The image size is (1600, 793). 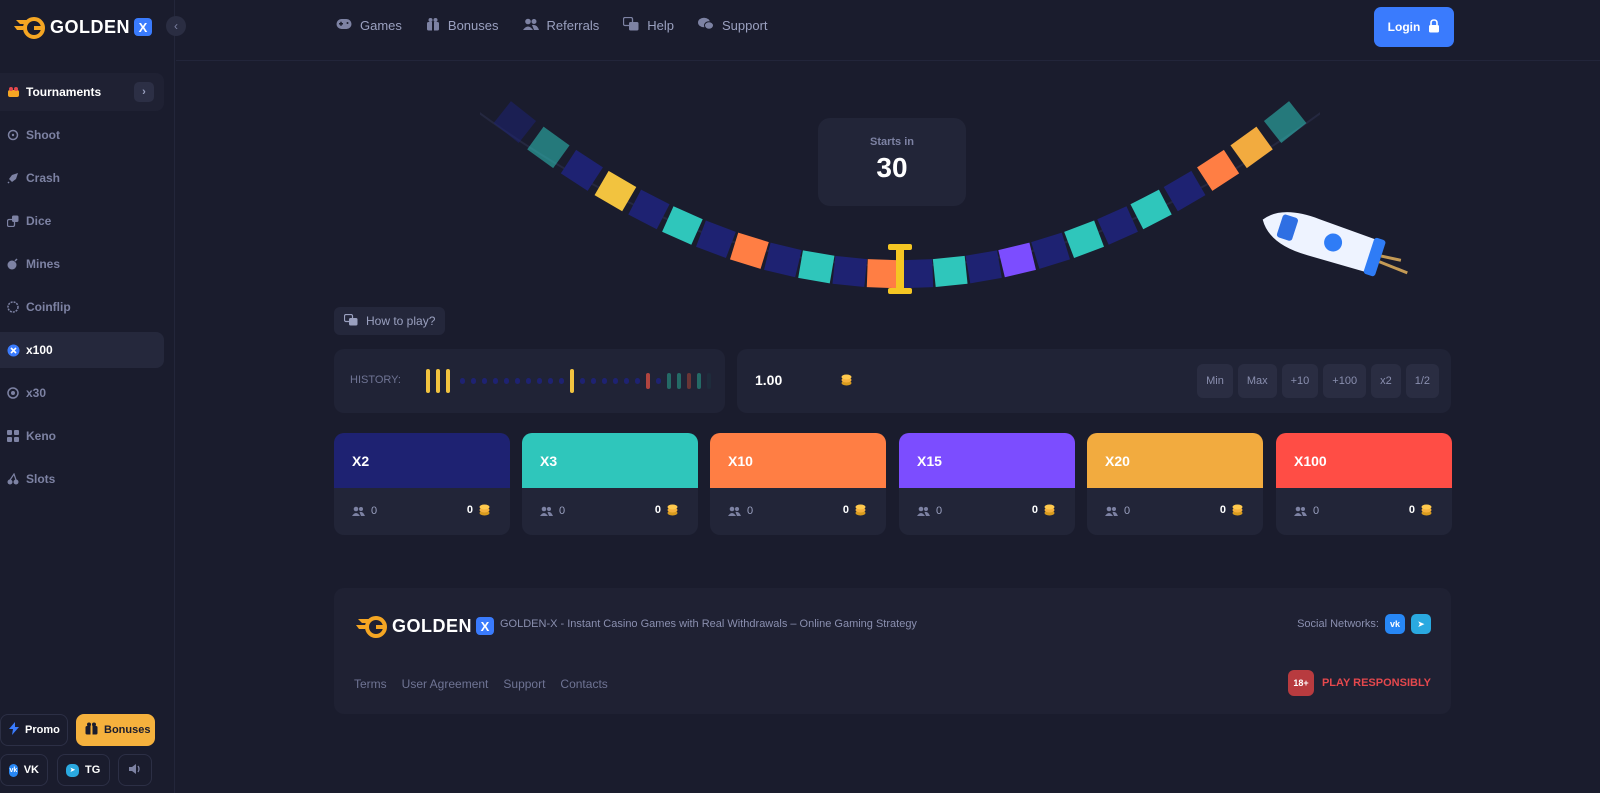 I want to click on sidebar-item-x30: x30, so click(x=82, y=393).